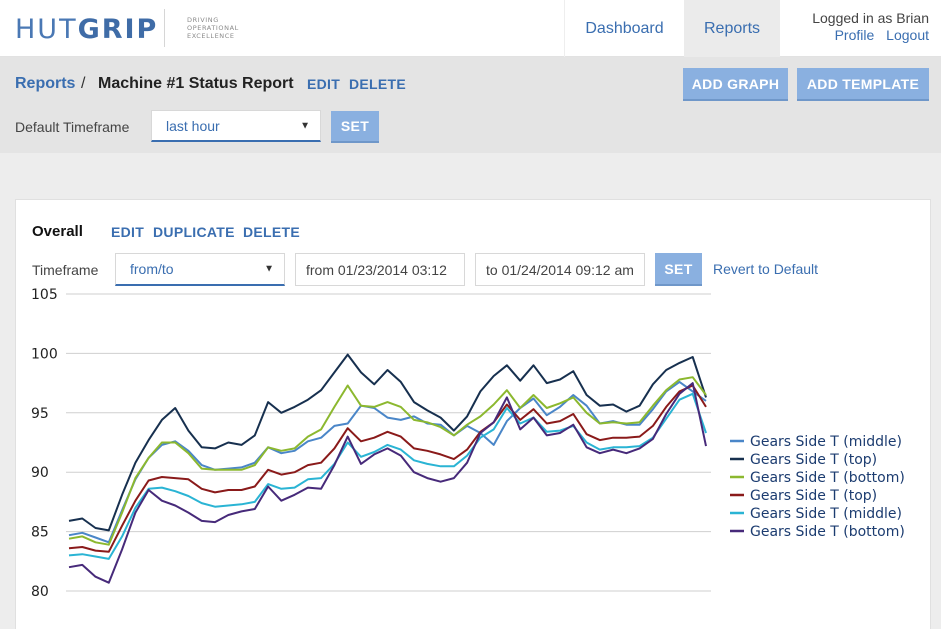  I want to click on add-graph-button: ADD GRAPH, so click(735, 84).